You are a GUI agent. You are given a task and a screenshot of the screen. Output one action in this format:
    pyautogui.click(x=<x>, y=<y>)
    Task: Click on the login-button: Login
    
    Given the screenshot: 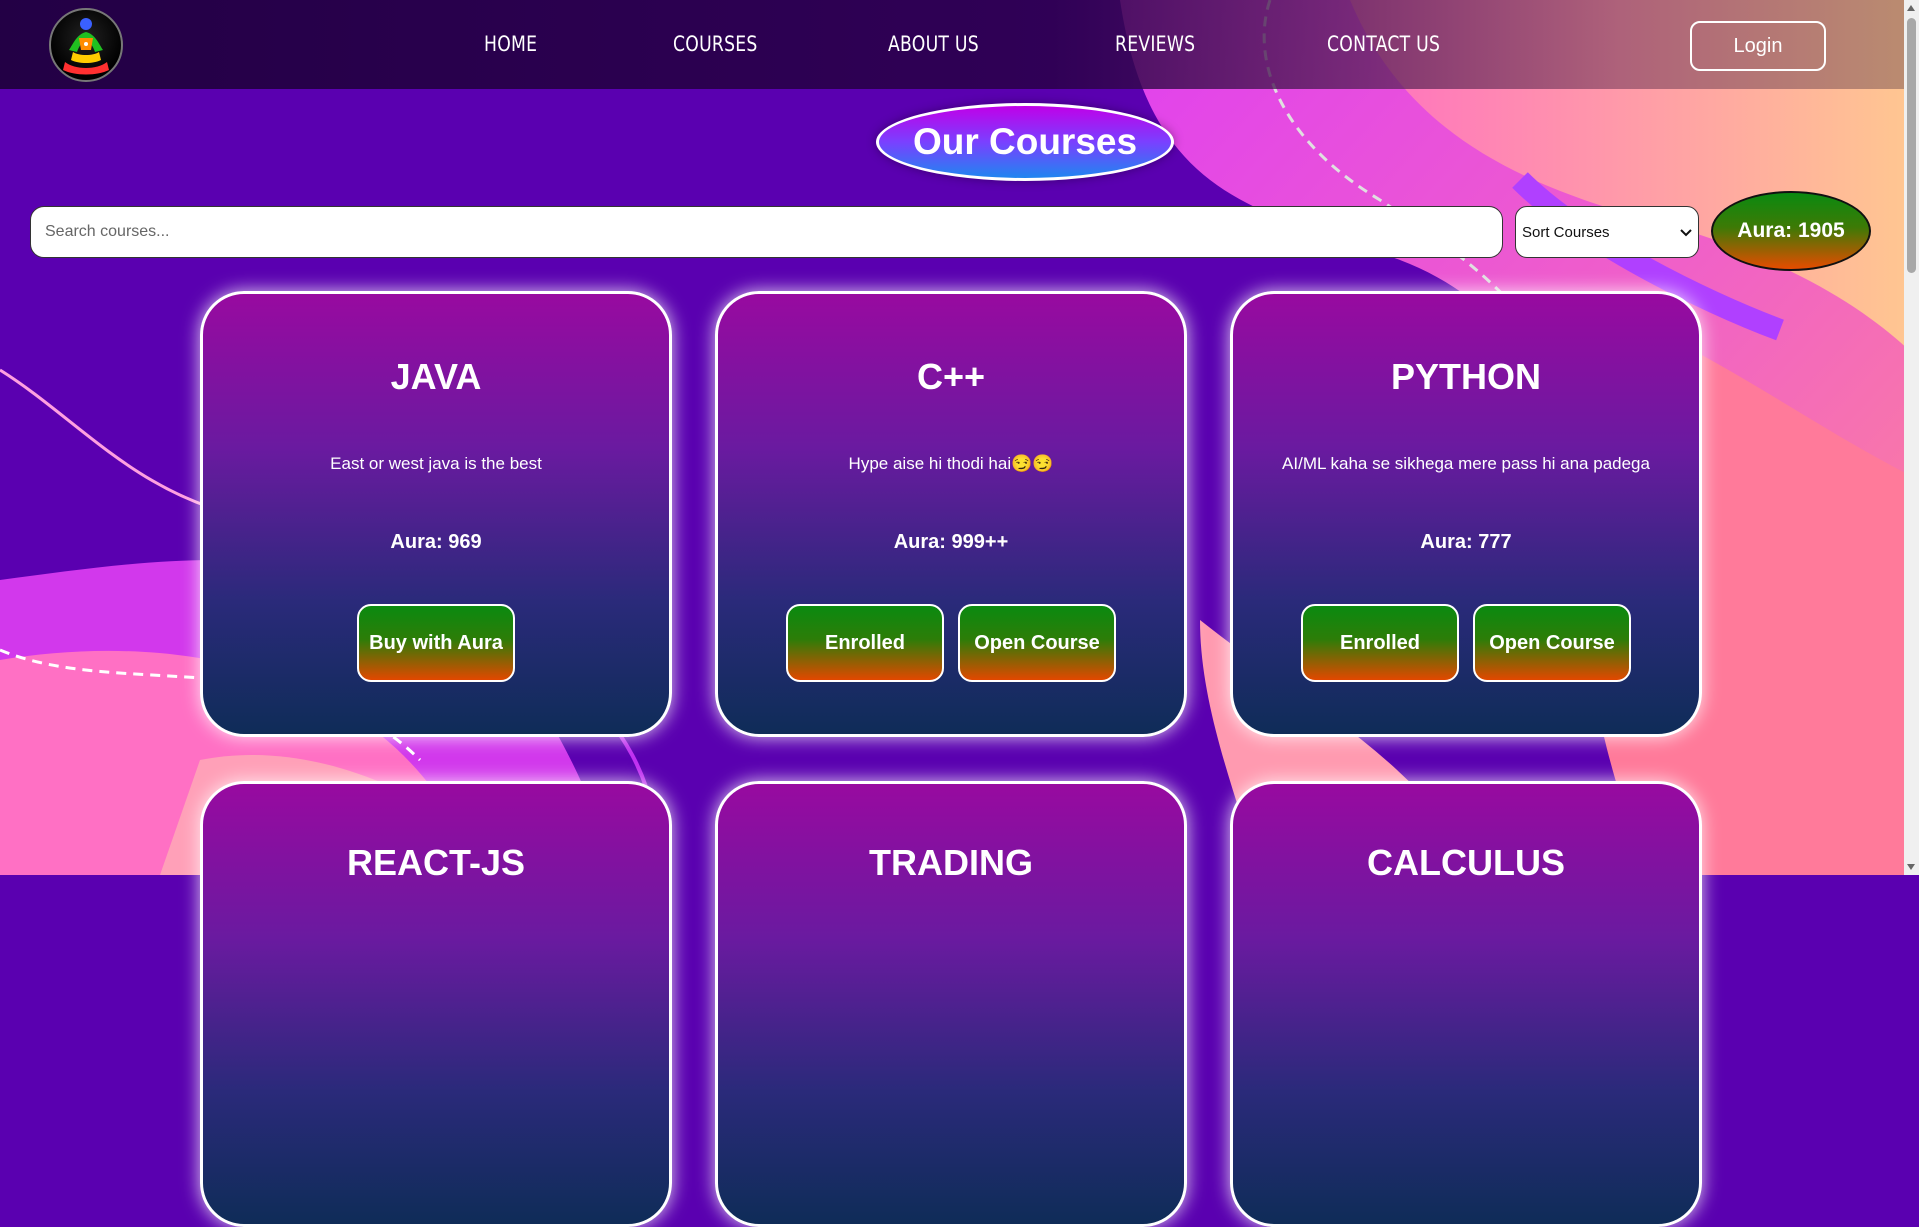 What is the action you would take?
    pyautogui.click(x=1758, y=46)
    